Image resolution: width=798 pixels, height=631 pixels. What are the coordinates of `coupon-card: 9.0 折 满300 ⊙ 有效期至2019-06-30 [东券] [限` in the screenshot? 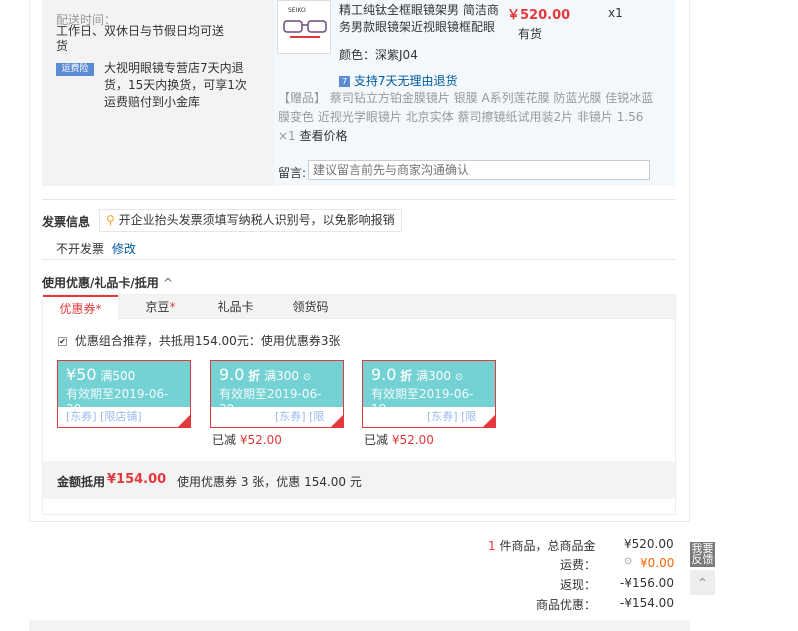 It's located at (277, 394).